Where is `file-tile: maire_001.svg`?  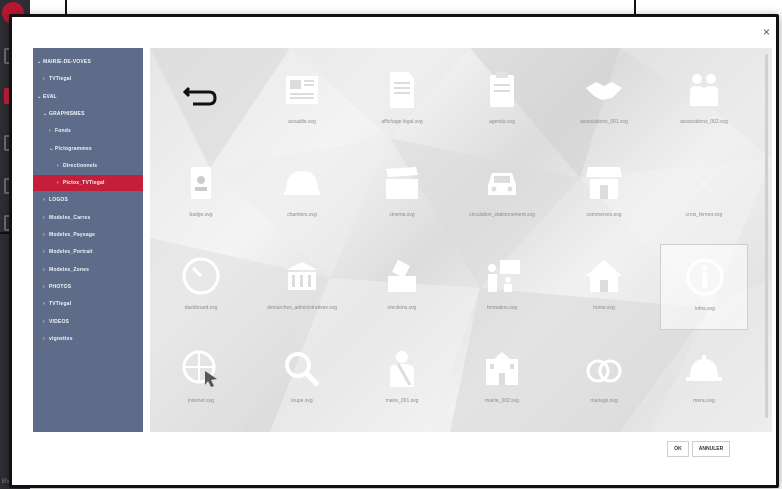
file-tile: maire_001.svg is located at coordinates (402, 380).